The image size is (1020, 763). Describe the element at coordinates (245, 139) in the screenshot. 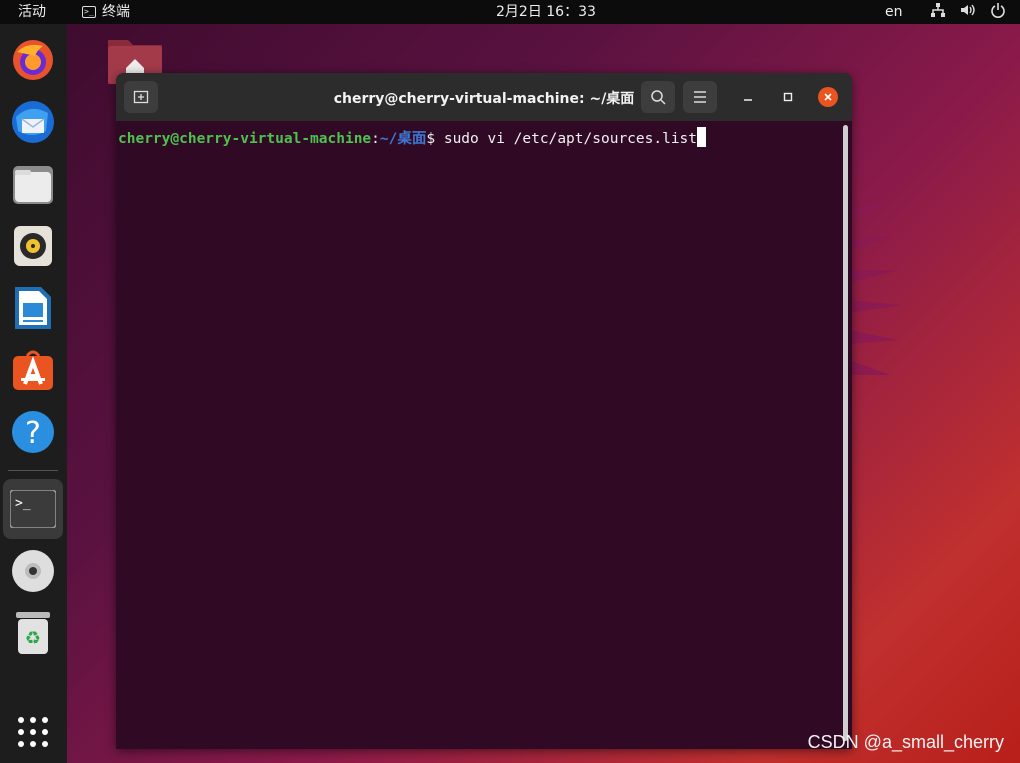

I see `prompt-user: cherry@cherry-virtual-machine` at that location.